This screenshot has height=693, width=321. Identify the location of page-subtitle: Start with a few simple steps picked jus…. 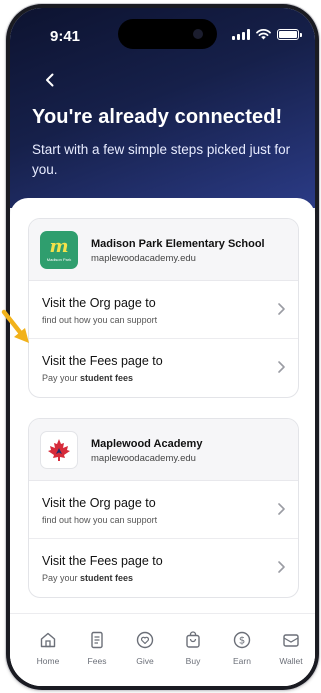
(161, 159).